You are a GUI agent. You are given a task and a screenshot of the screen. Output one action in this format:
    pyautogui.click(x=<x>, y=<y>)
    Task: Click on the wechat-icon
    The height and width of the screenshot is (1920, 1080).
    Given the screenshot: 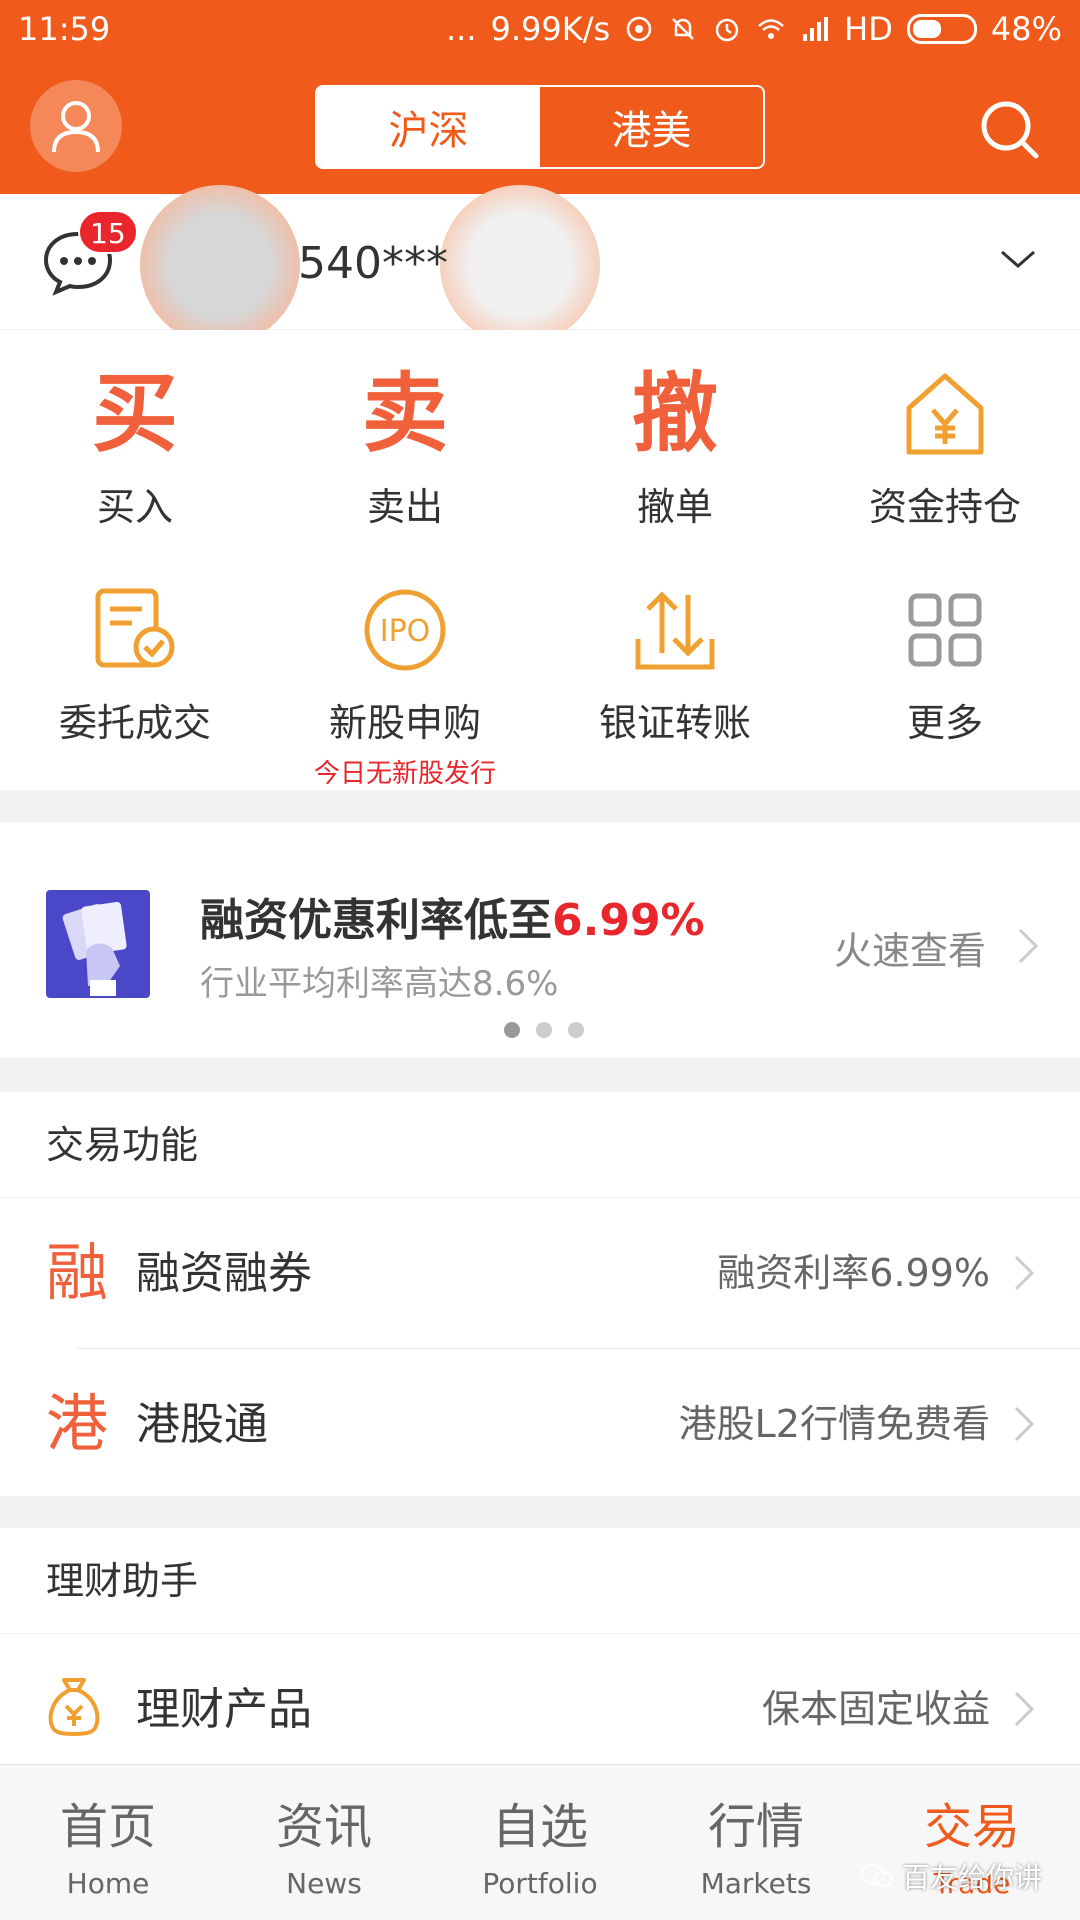 What is the action you would take?
    pyautogui.click(x=877, y=1875)
    